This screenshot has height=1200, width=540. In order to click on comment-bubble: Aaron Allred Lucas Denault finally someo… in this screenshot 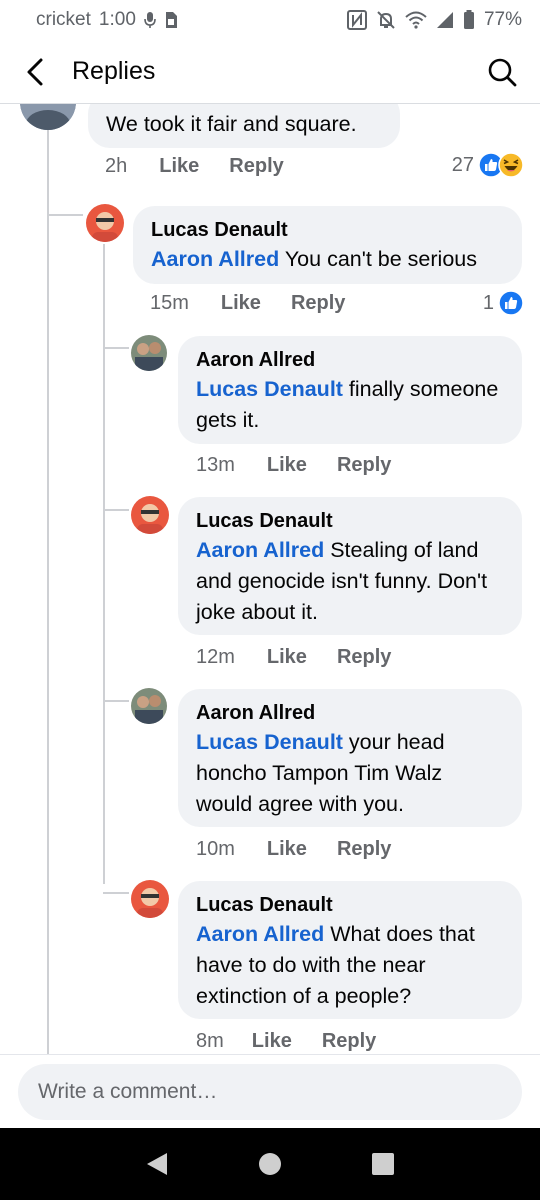, I will do `click(350, 390)`.